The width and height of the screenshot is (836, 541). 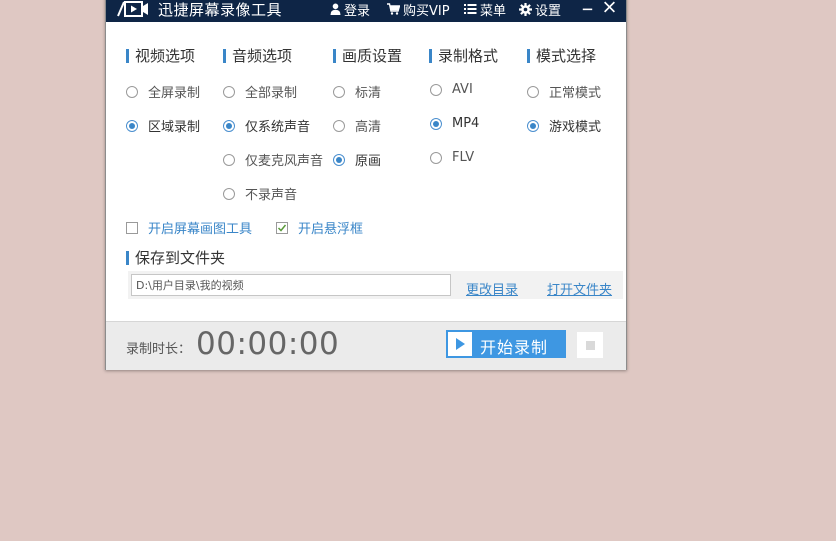 I want to click on checkbox-label: 开启悬浮框, so click(x=331, y=229).